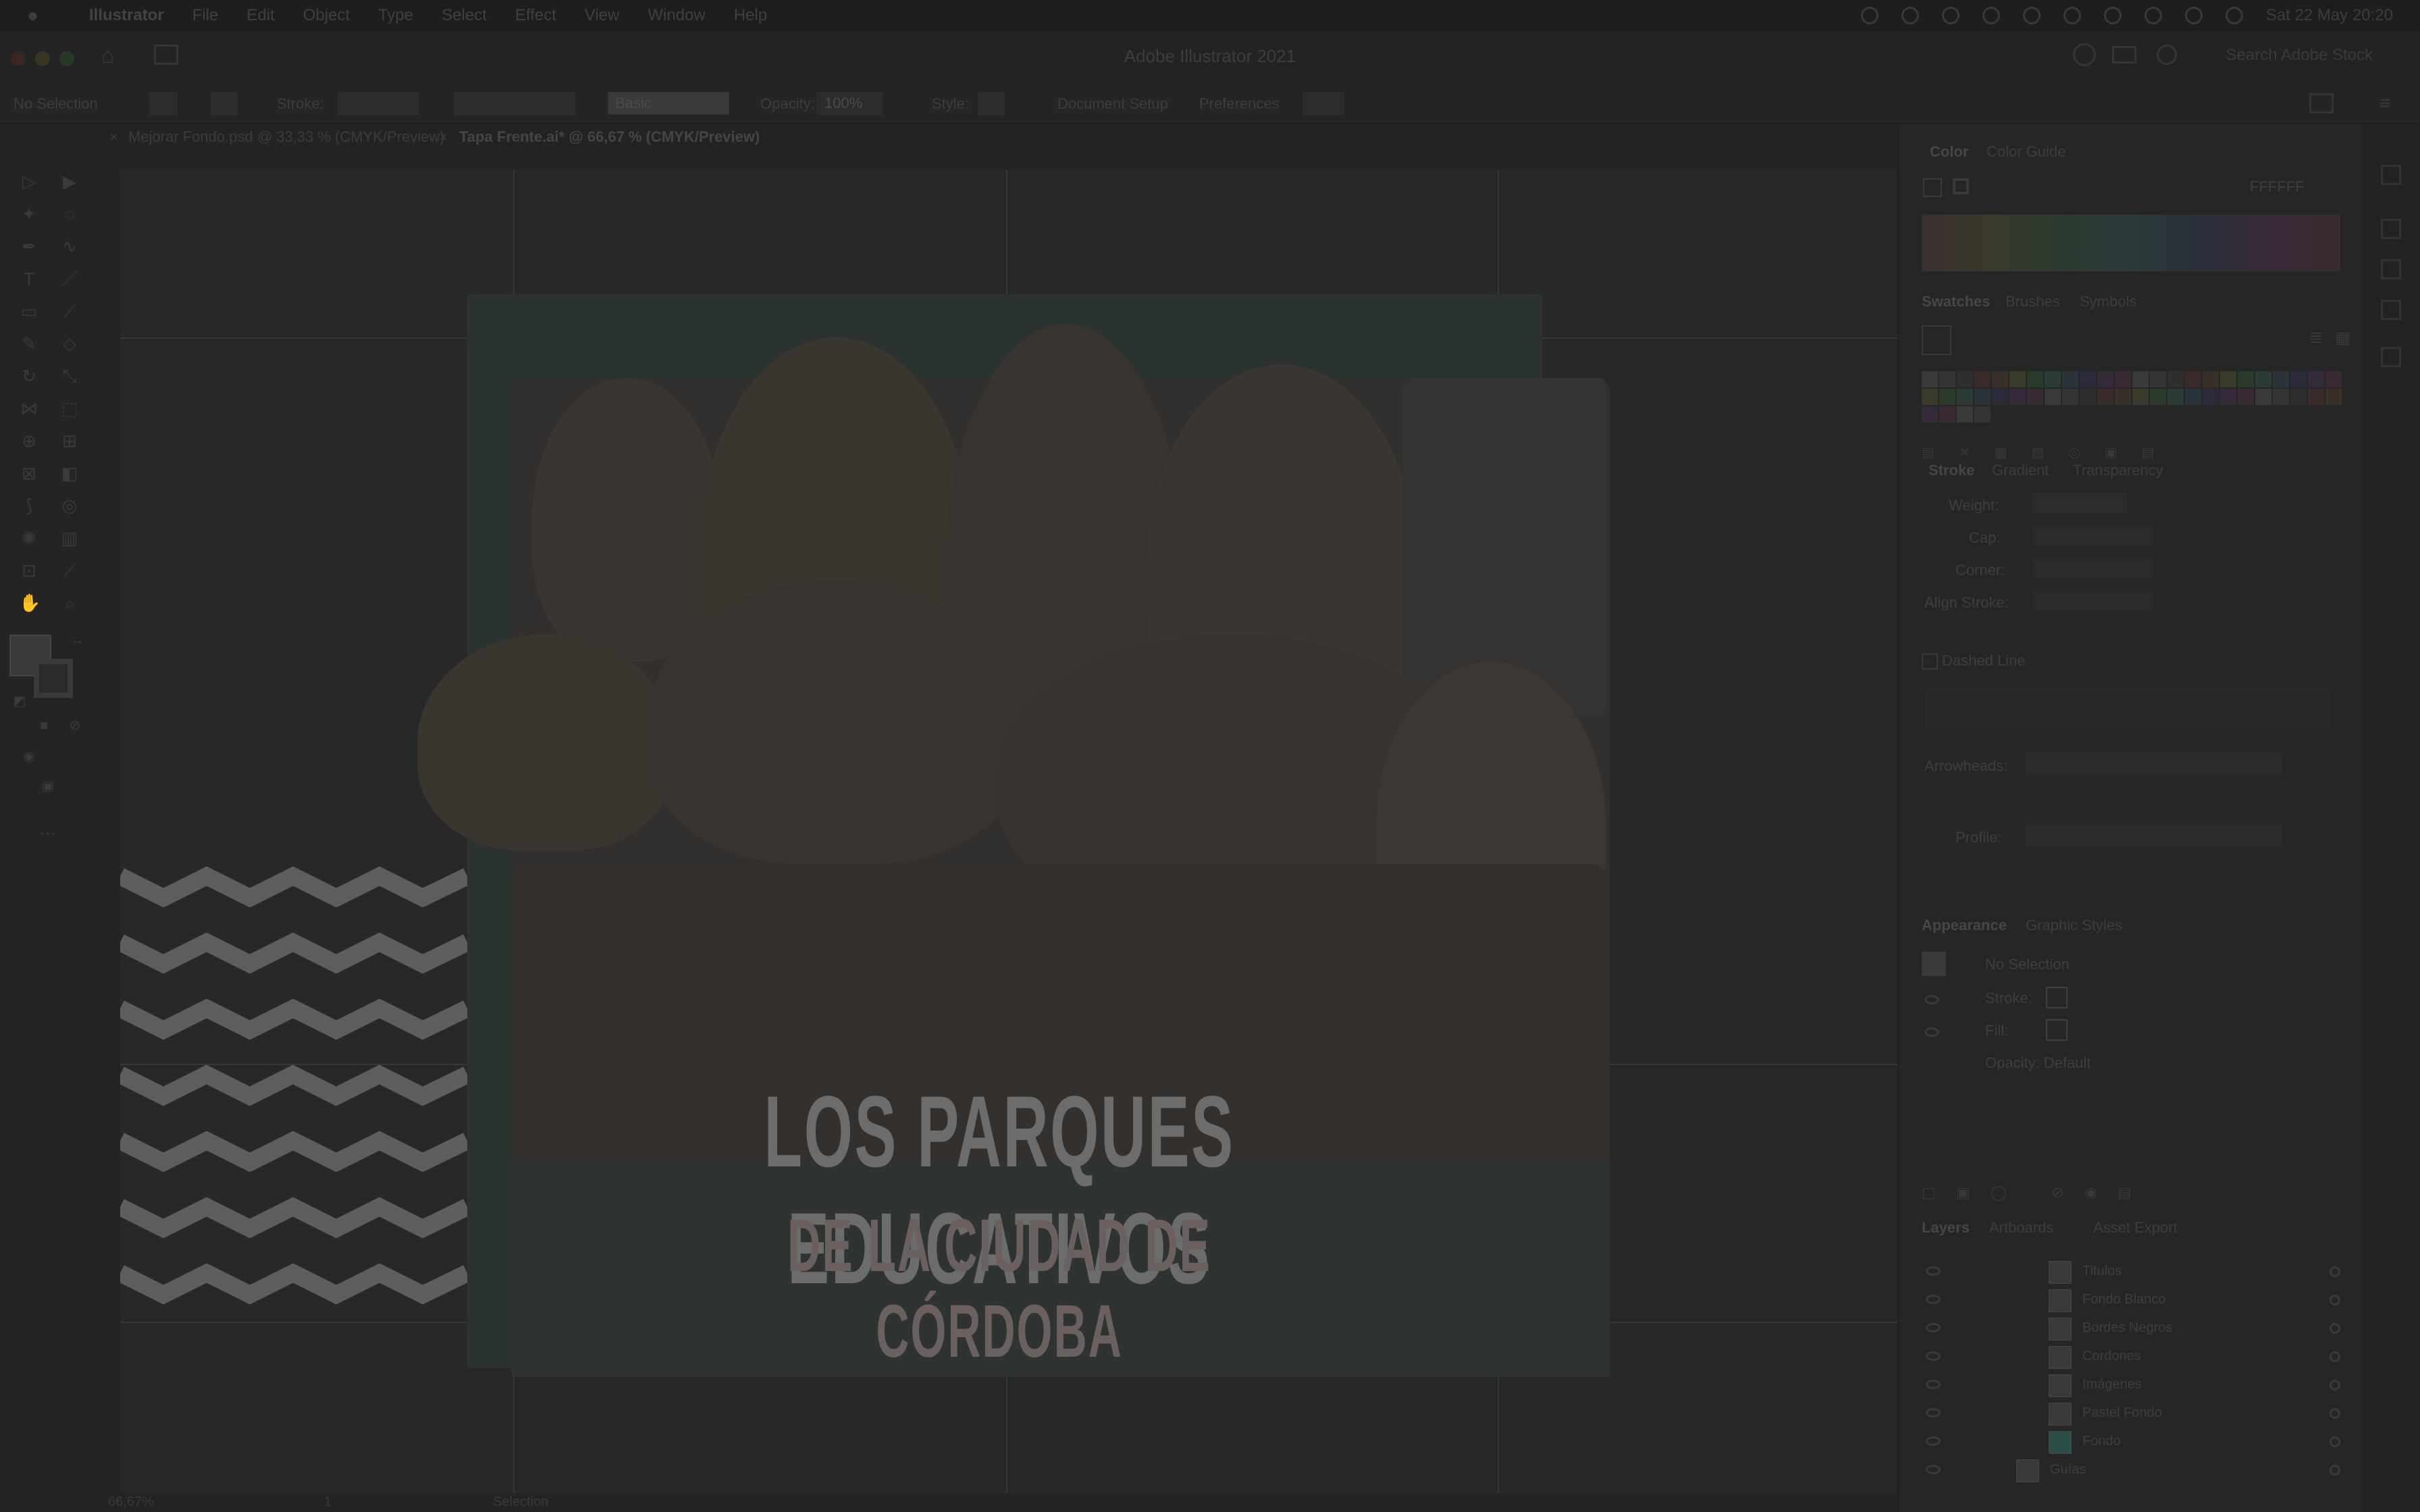 This screenshot has width=2420, height=1512. Describe the element at coordinates (2118, 470) in the screenshot. I see `tab-transparency: Transparency` at that location.